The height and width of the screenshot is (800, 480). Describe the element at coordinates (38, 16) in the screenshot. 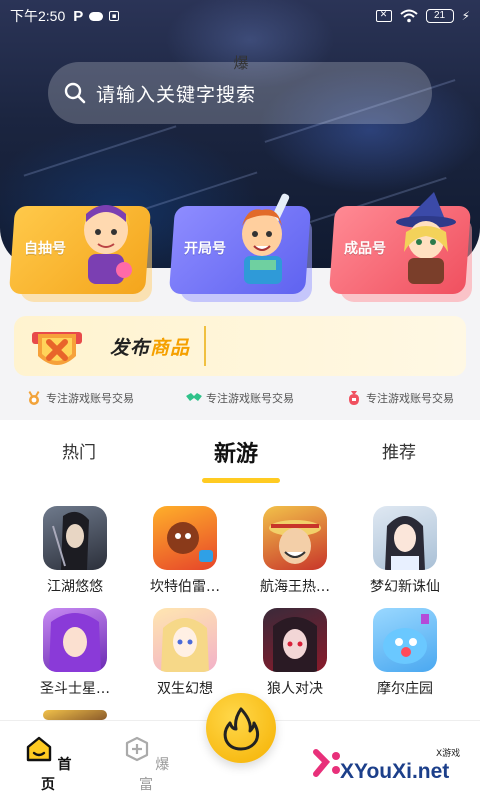

I see `status-time: 下午2:50` at that location.